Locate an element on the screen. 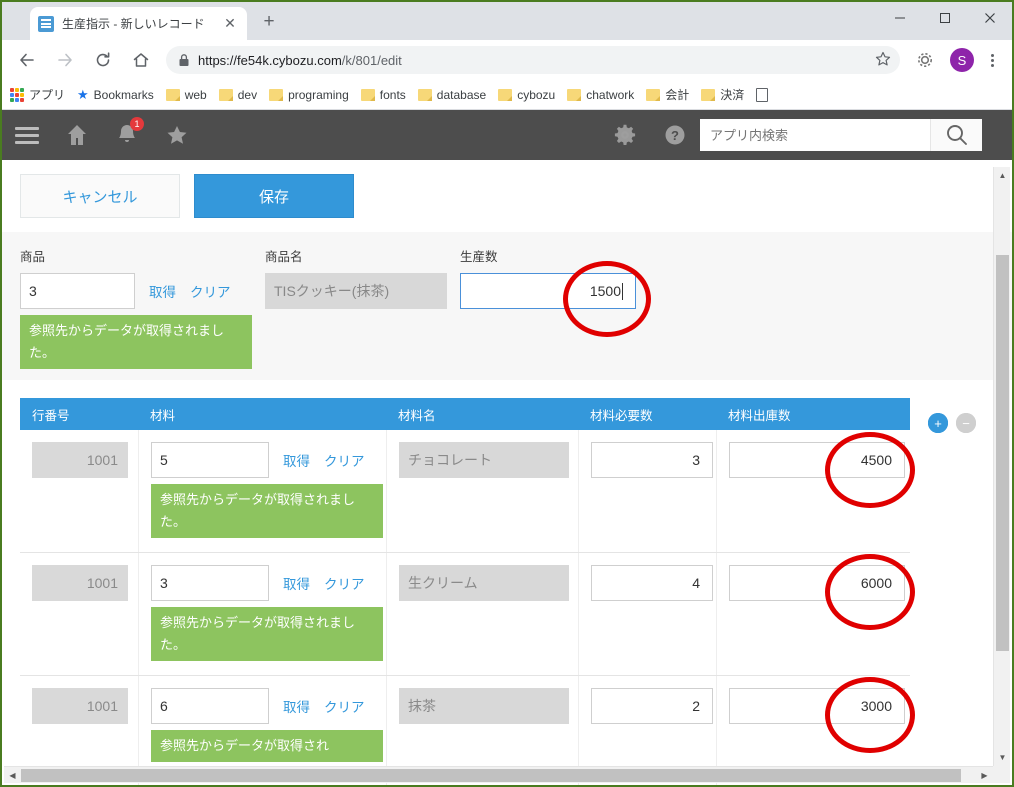 This screenshot has width=1014, height=787. vertical-scrollbar: ▲ ▼ is located at coordinates (1001, 466).